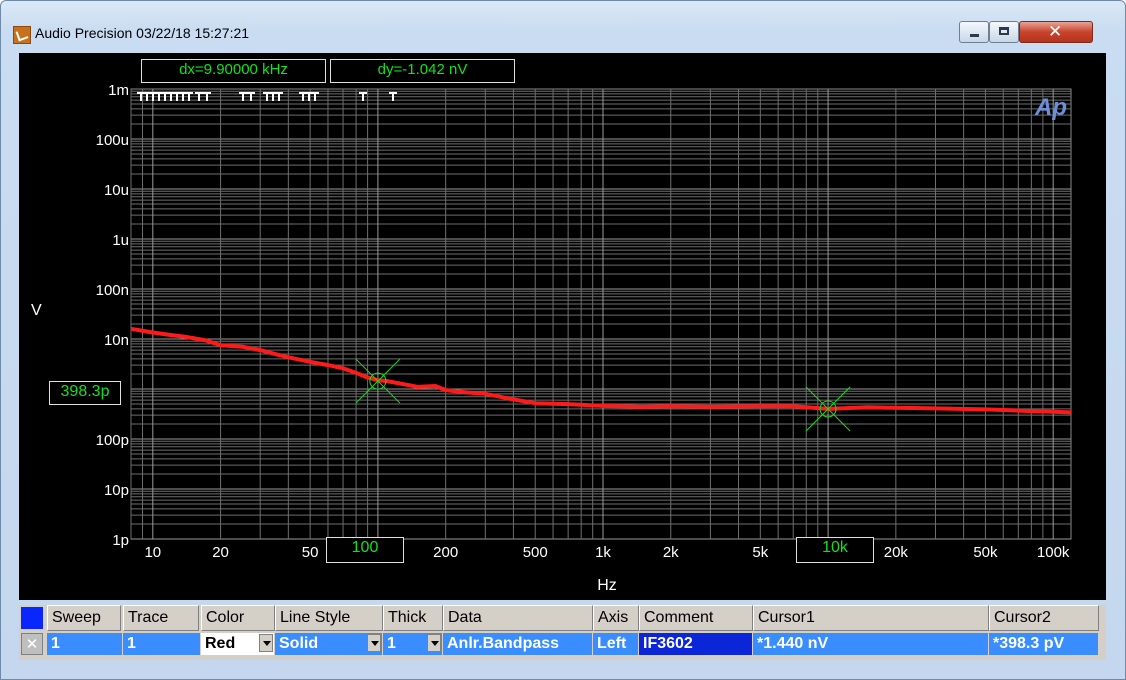  I want to click on cell-cursor2: *398.3 pV, so click(1044, 644).